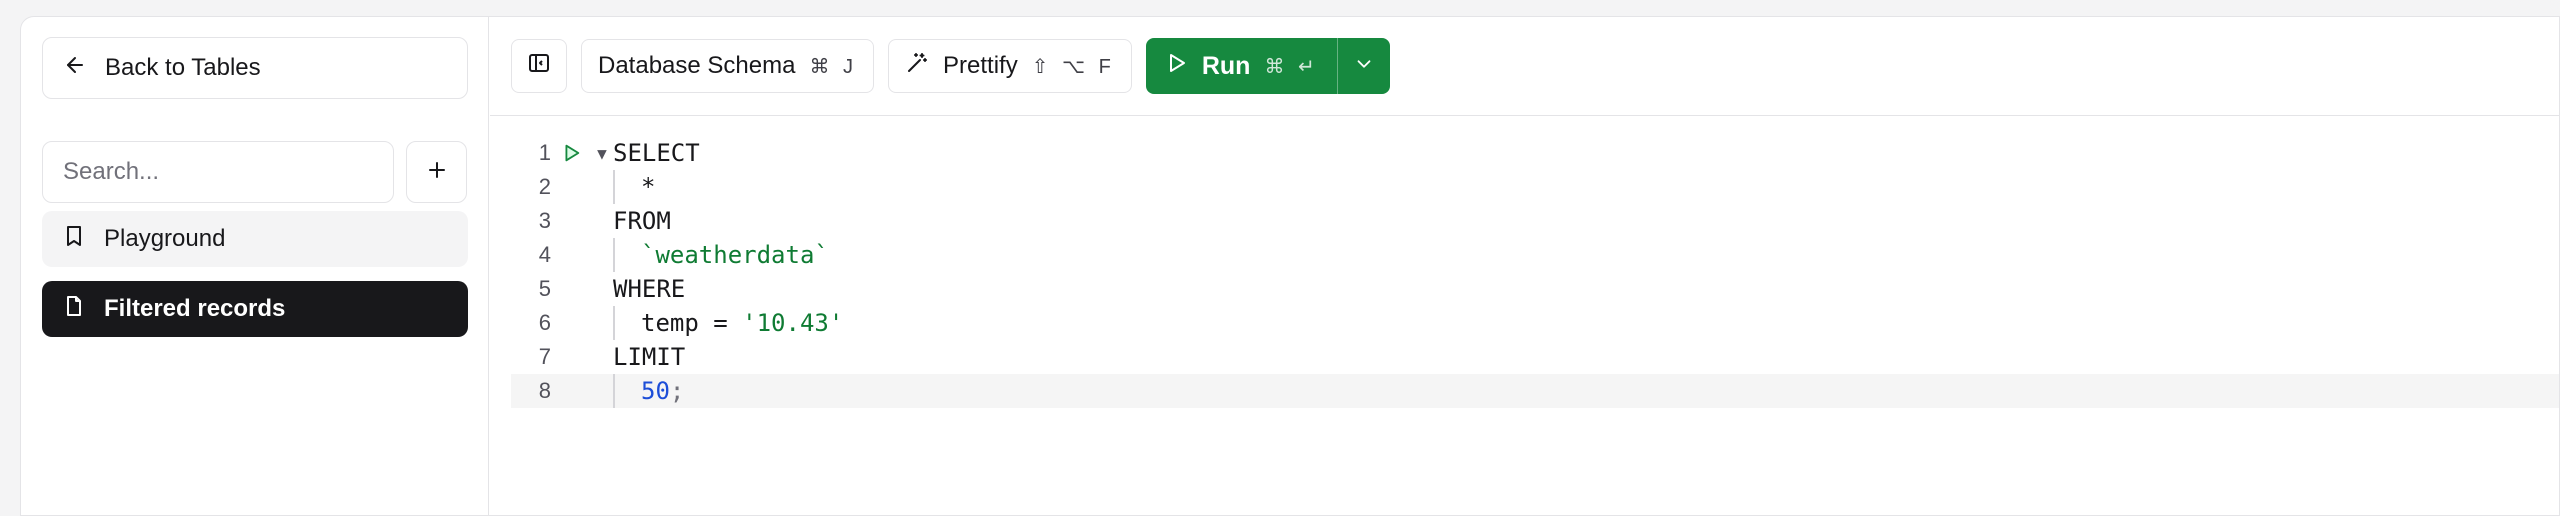 This screenshot has width=2560, height=516. Describe the element at coordinates (1291, 66) in the screenshot. I see `run-shortcut: ⌘ ↵` at that location.